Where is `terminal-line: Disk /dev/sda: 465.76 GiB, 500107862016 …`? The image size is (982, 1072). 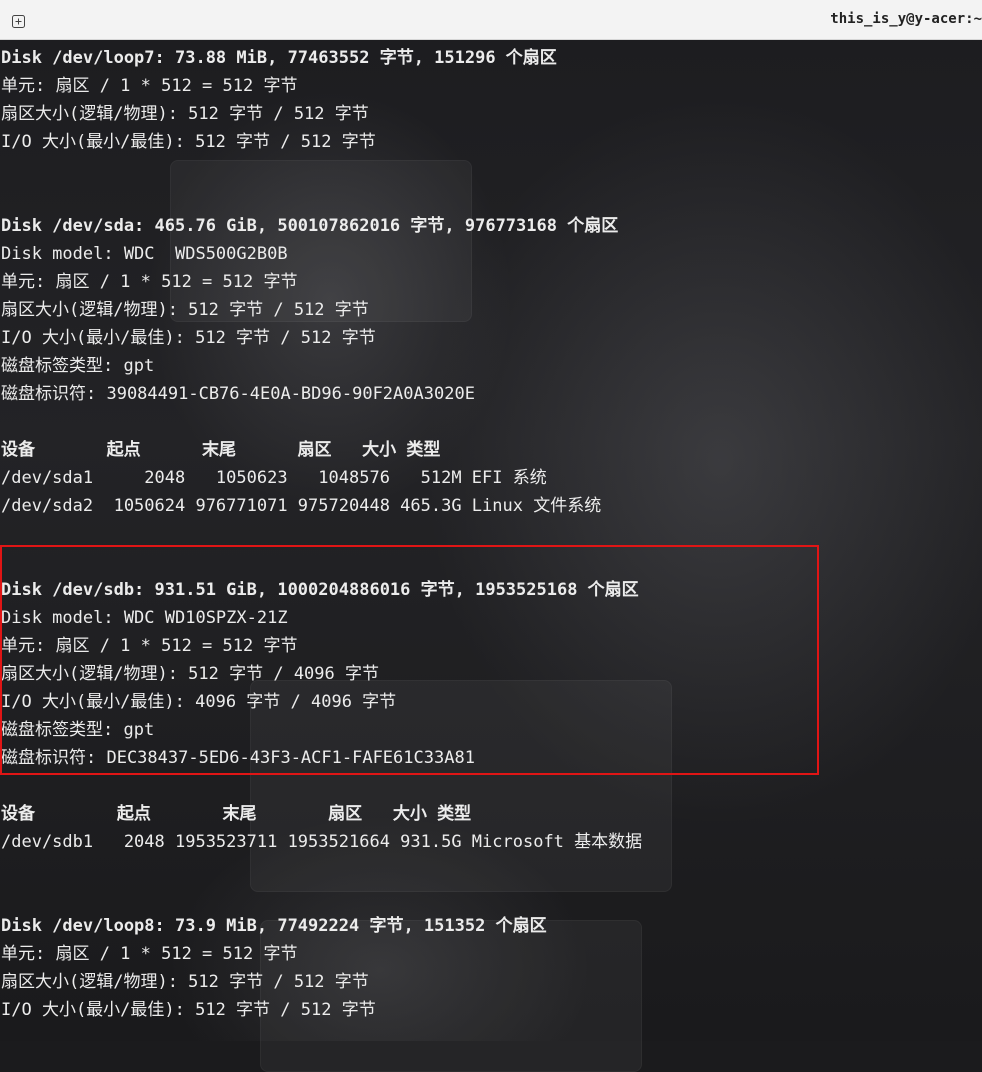 terminal-line: Disk /dev/sda: 465.76 GiB, 500107862016 … is located at coordinates (310, 226).